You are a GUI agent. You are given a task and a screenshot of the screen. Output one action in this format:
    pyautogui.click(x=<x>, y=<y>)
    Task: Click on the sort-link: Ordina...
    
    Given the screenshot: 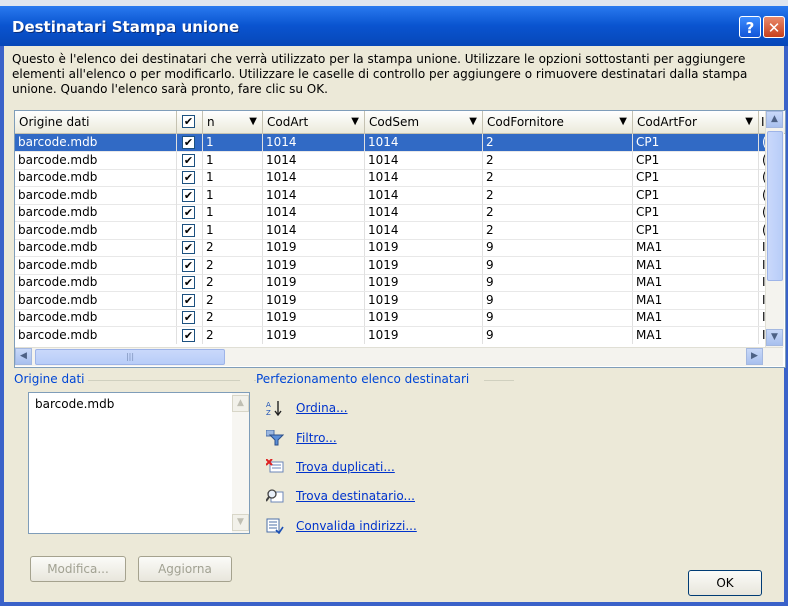 What is the action you would take?
    pyautogui.click(x=322, y=408)
    